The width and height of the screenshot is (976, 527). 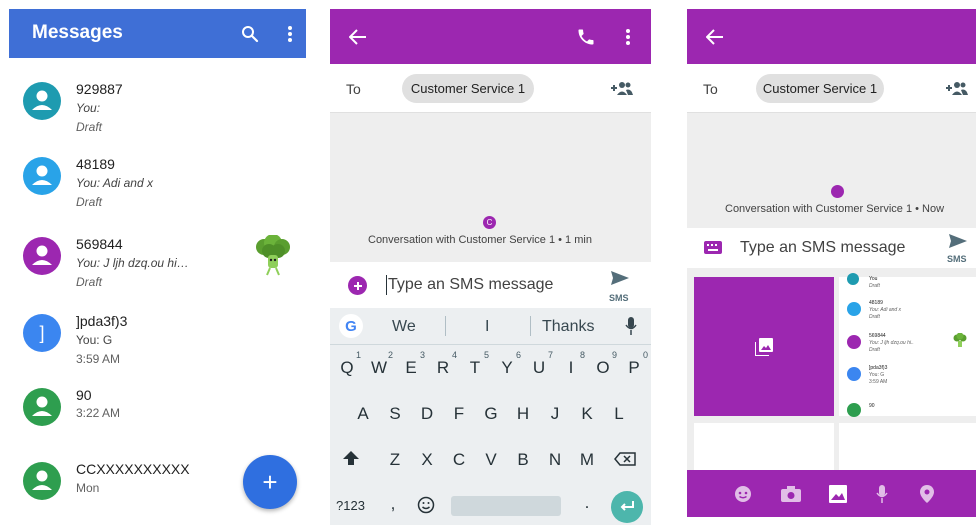 What do you see at coordinates (157, 342) in the screenshot?
I see `conversation-item: ] ]pda3f)3 You: G 3:59 AM` at bounding box center [157, 342].